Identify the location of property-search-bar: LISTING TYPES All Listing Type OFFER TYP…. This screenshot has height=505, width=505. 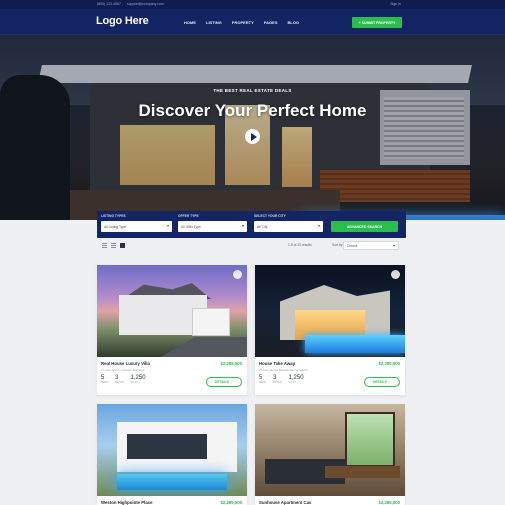
(251, 224).